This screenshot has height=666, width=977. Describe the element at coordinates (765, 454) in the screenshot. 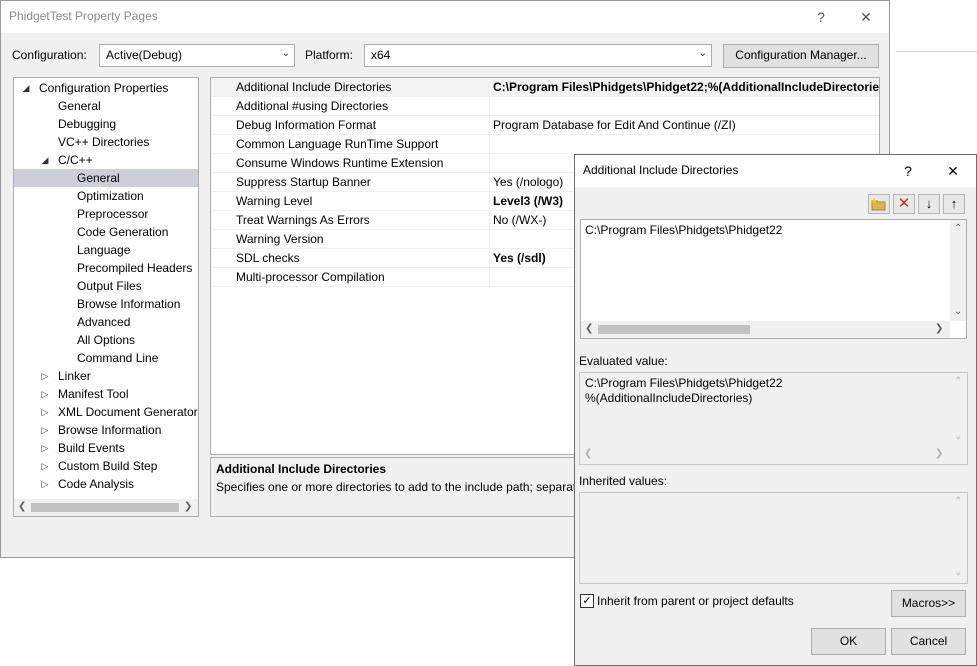

I see `evaluated-horizontal-scrollbar: ❮ ❯` at that location.